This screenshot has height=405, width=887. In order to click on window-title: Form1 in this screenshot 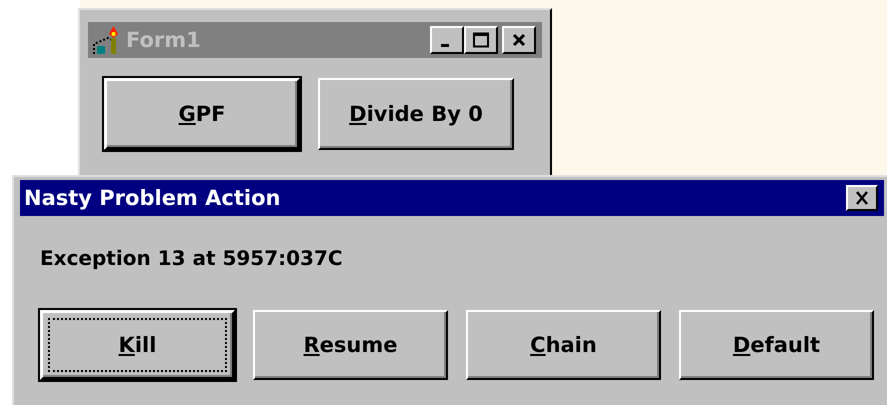, I will do `click(163, 40)`.